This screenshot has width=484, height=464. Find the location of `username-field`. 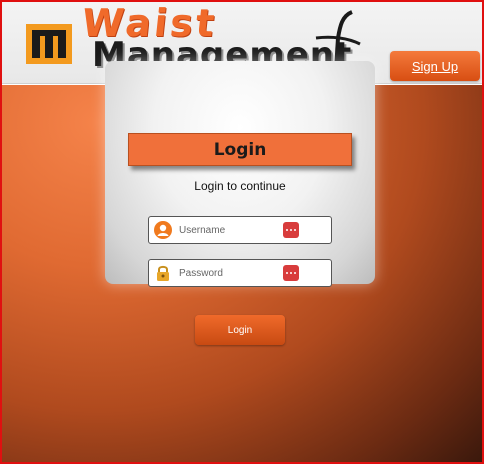

username-field is located at coordinates (240, 230).